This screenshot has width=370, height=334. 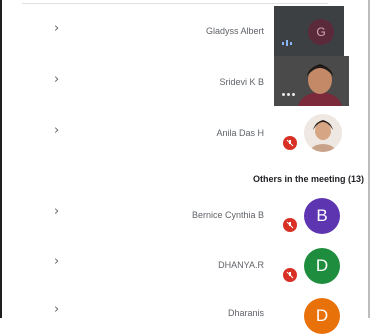 I want to click on participant-row: › DHANYA.R D, so click(x=185, y=266).